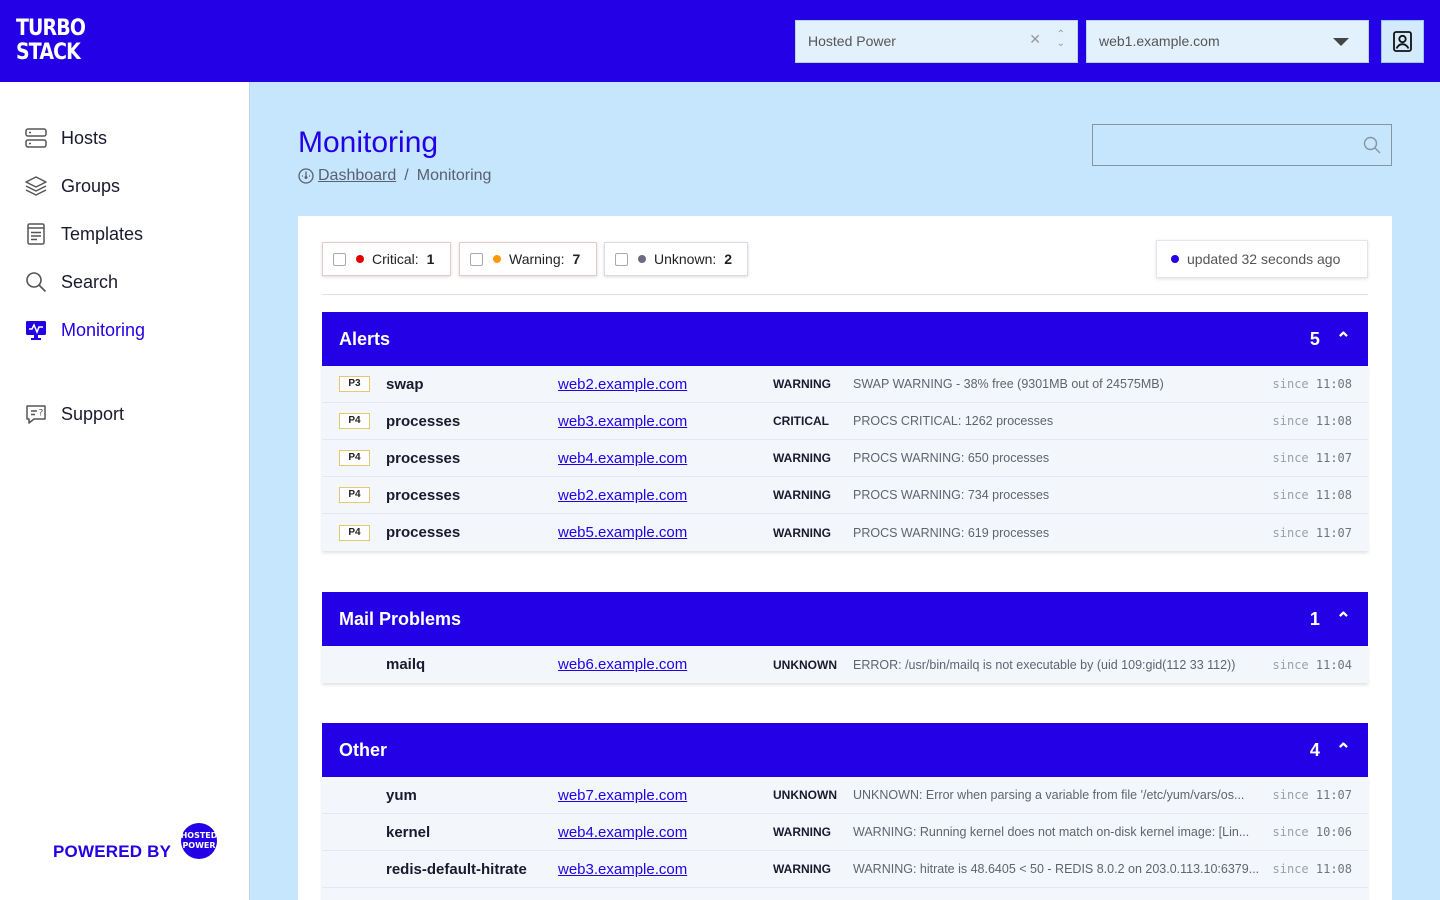  I want to click on service-name: mailq, so click(406, 664).